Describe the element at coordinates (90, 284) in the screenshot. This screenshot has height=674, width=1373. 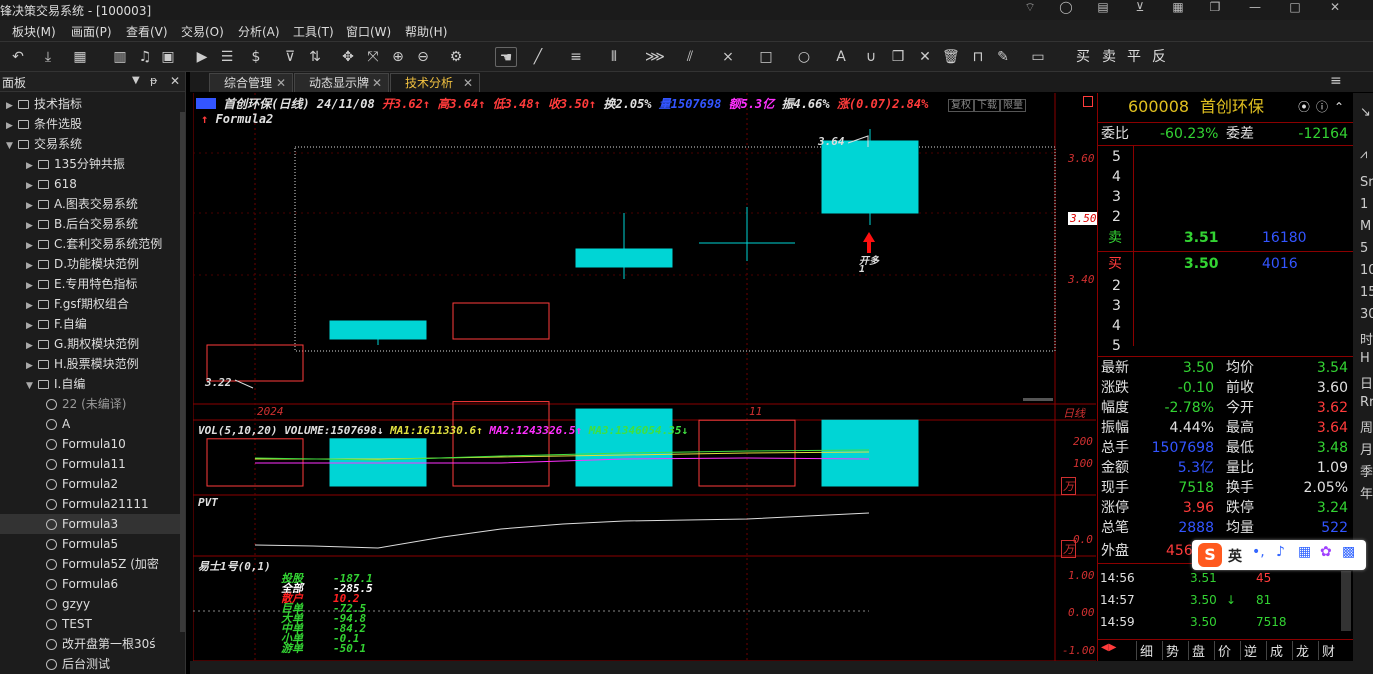
I see `tree-item: ▶ E.专用特色指标` at that location.